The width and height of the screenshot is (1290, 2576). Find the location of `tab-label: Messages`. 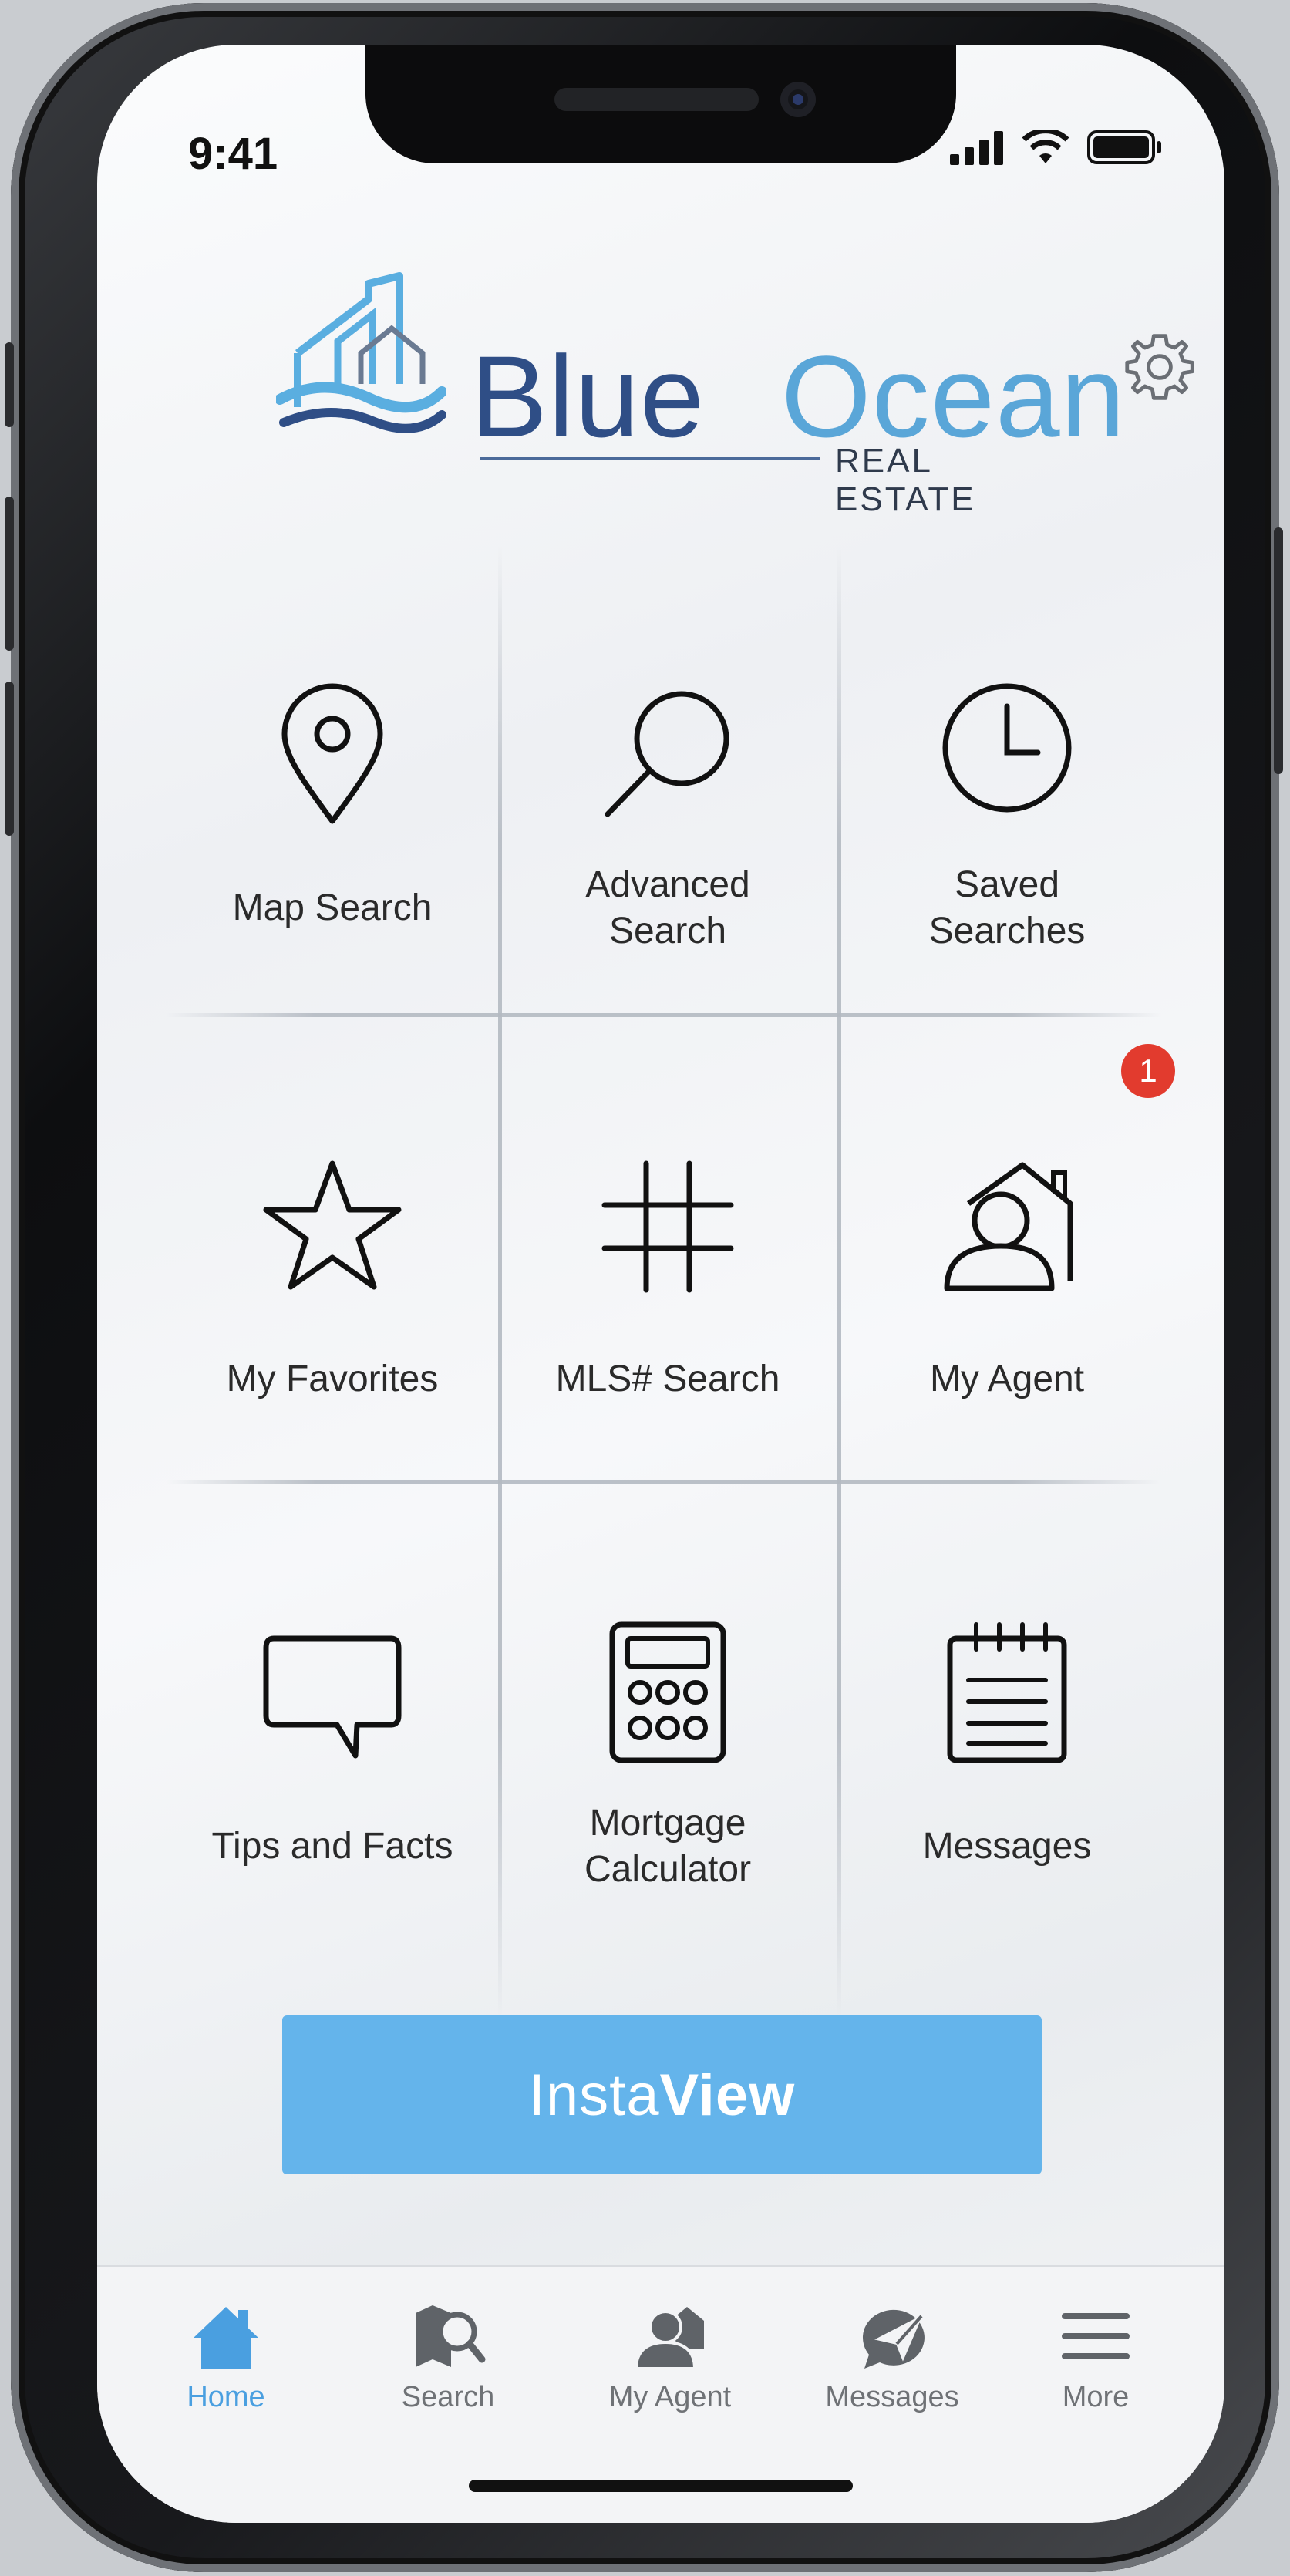

tab-label: Messages is located at coordinates (892, 2397).